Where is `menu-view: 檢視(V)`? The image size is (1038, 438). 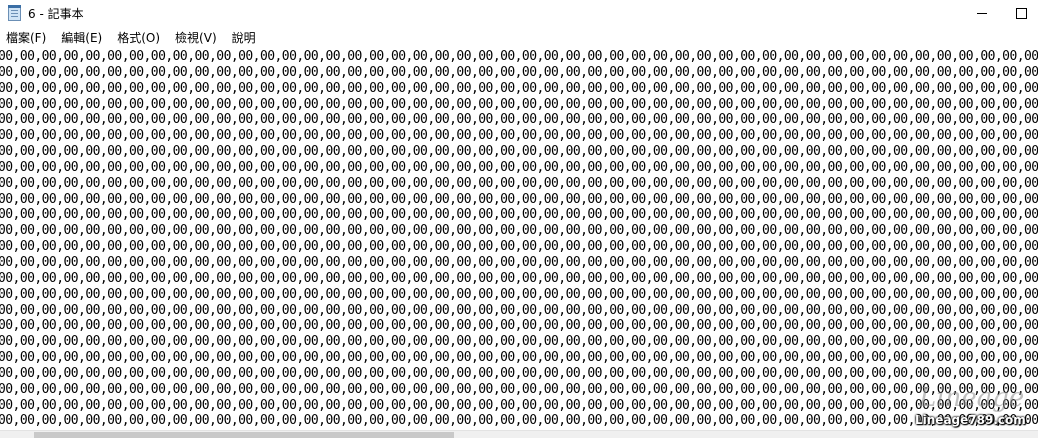
menu-view: 檢視(V) is located at coordinates (196, 38).